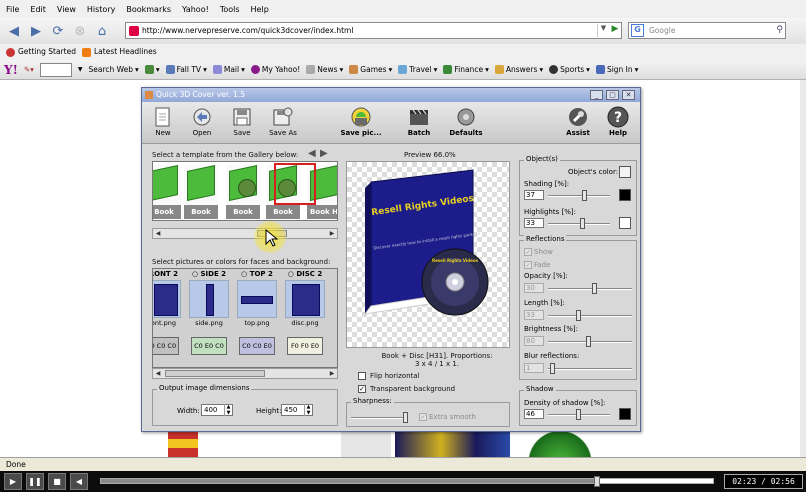 The height and width of the screenshot is (492, 806). Describe the element at coordinates (168, 318) in the screenshot. I see `face-front: FRONT 2 front.png C0 C0 C0` at that location.